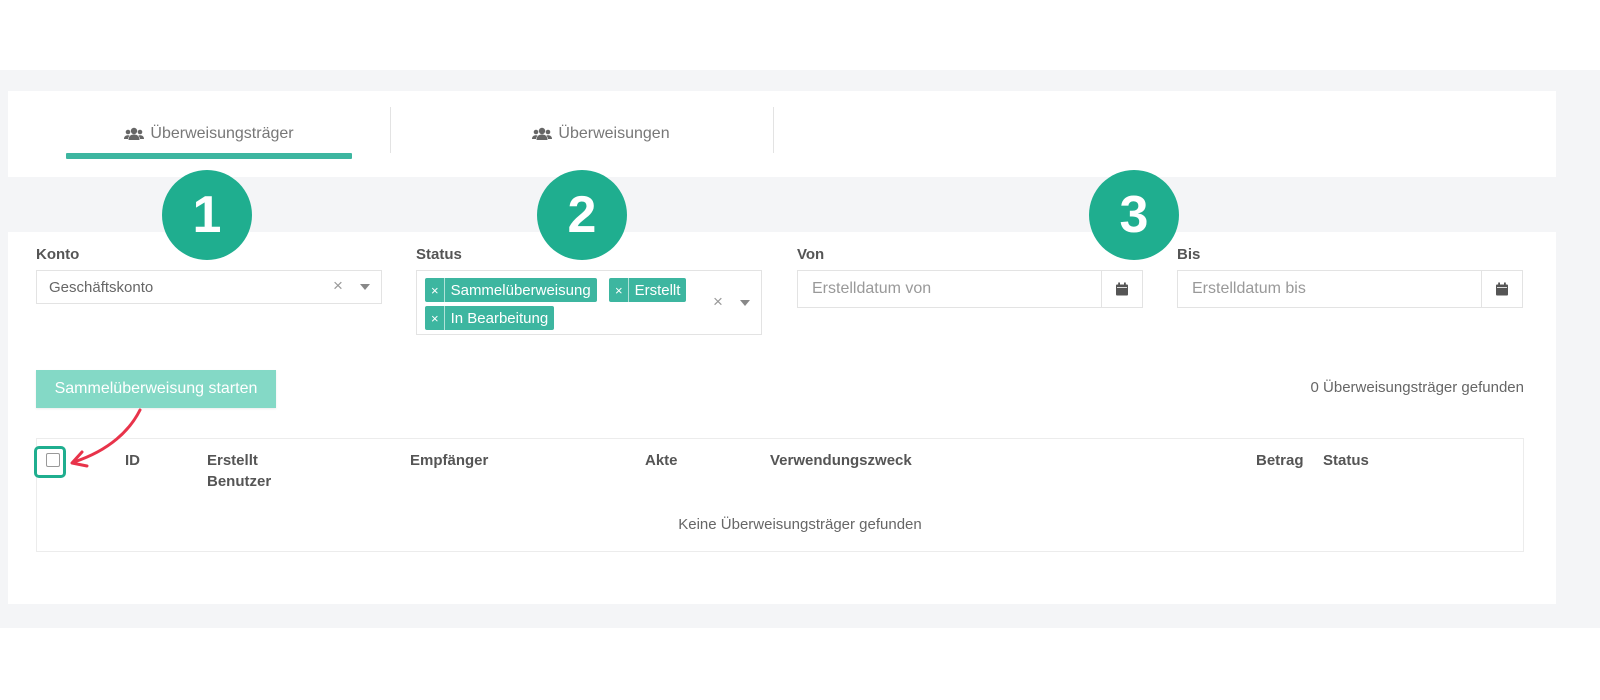 This screenshot has height=700, width=1600. What do you see at coordinates (58, 254) in the screenshot?
I see `konto-label: Konto` at bounding box center [58, 254].